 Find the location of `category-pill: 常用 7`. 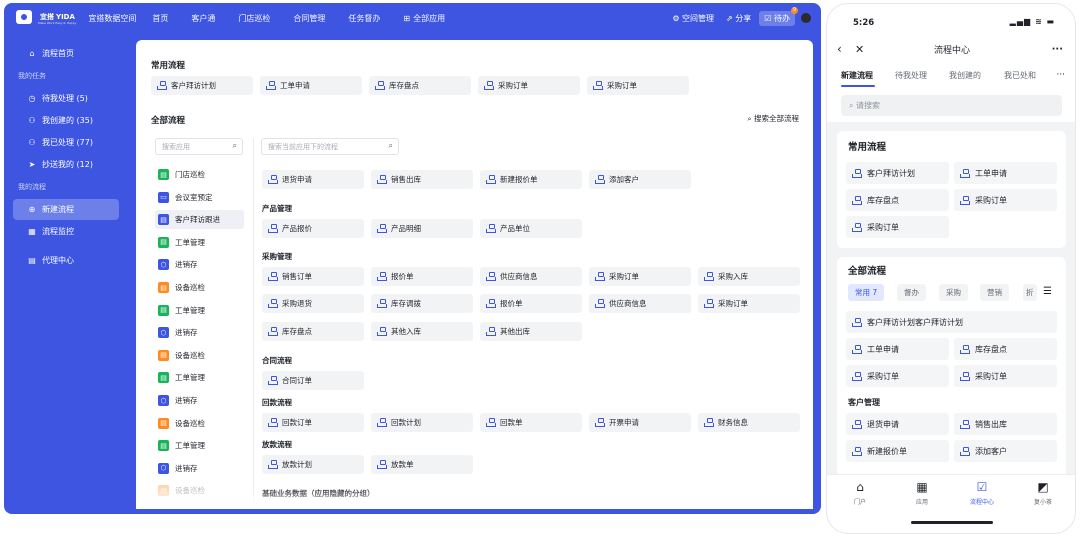

category-pill: 常用 7 is located at coordinates (866, 292).